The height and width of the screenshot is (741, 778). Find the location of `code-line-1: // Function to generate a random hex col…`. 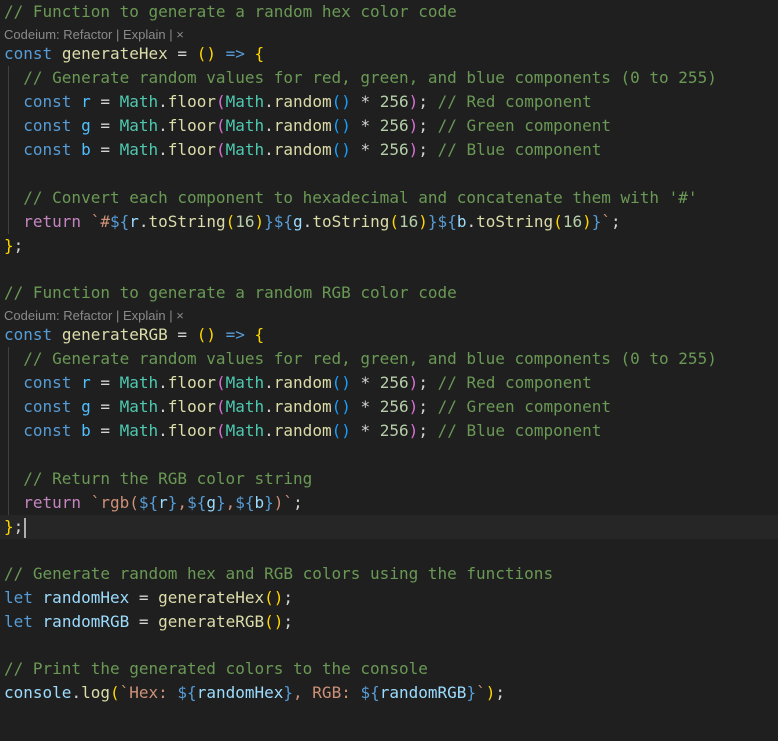

code-line-1: // Function to generate a random hex col… is located at coordinates (230, 11).